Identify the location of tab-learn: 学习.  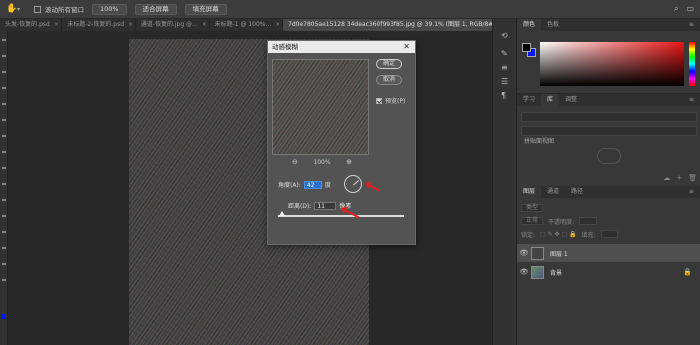
(529, 100).